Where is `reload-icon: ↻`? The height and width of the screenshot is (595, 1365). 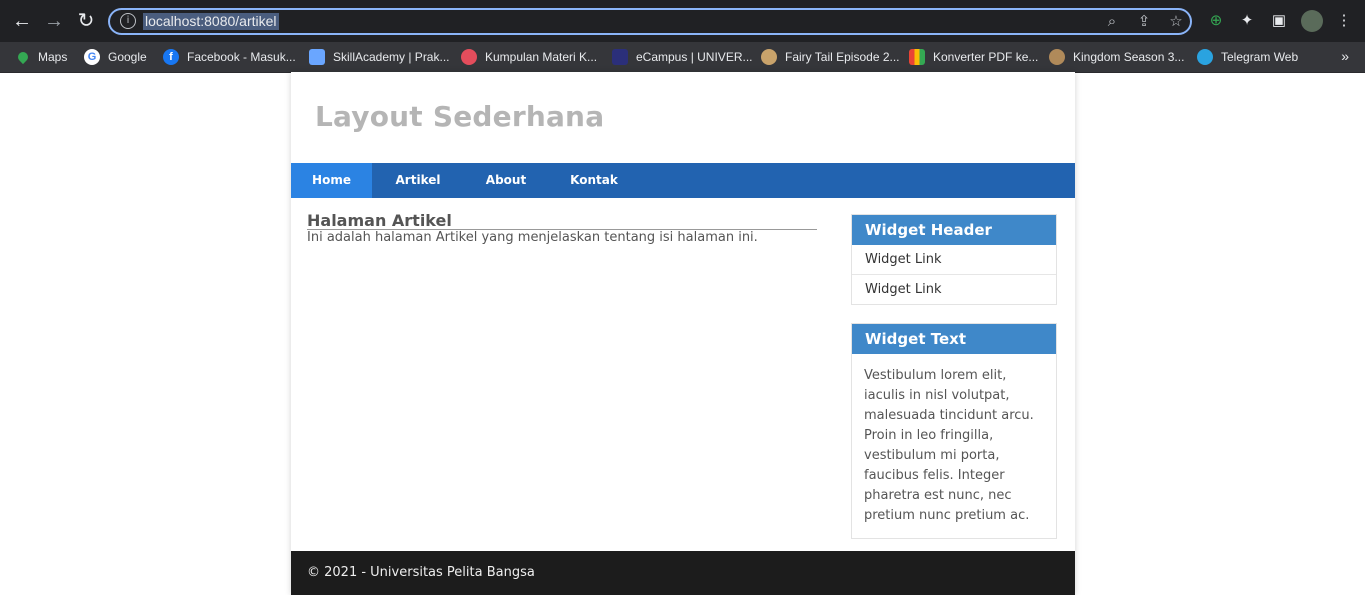 reload-icon: ↻ is located at coordinates (86, 21).